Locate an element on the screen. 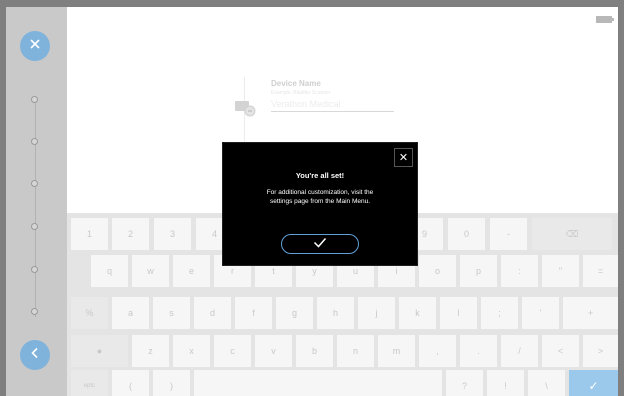  key: : is located at coordinates (519, 271).